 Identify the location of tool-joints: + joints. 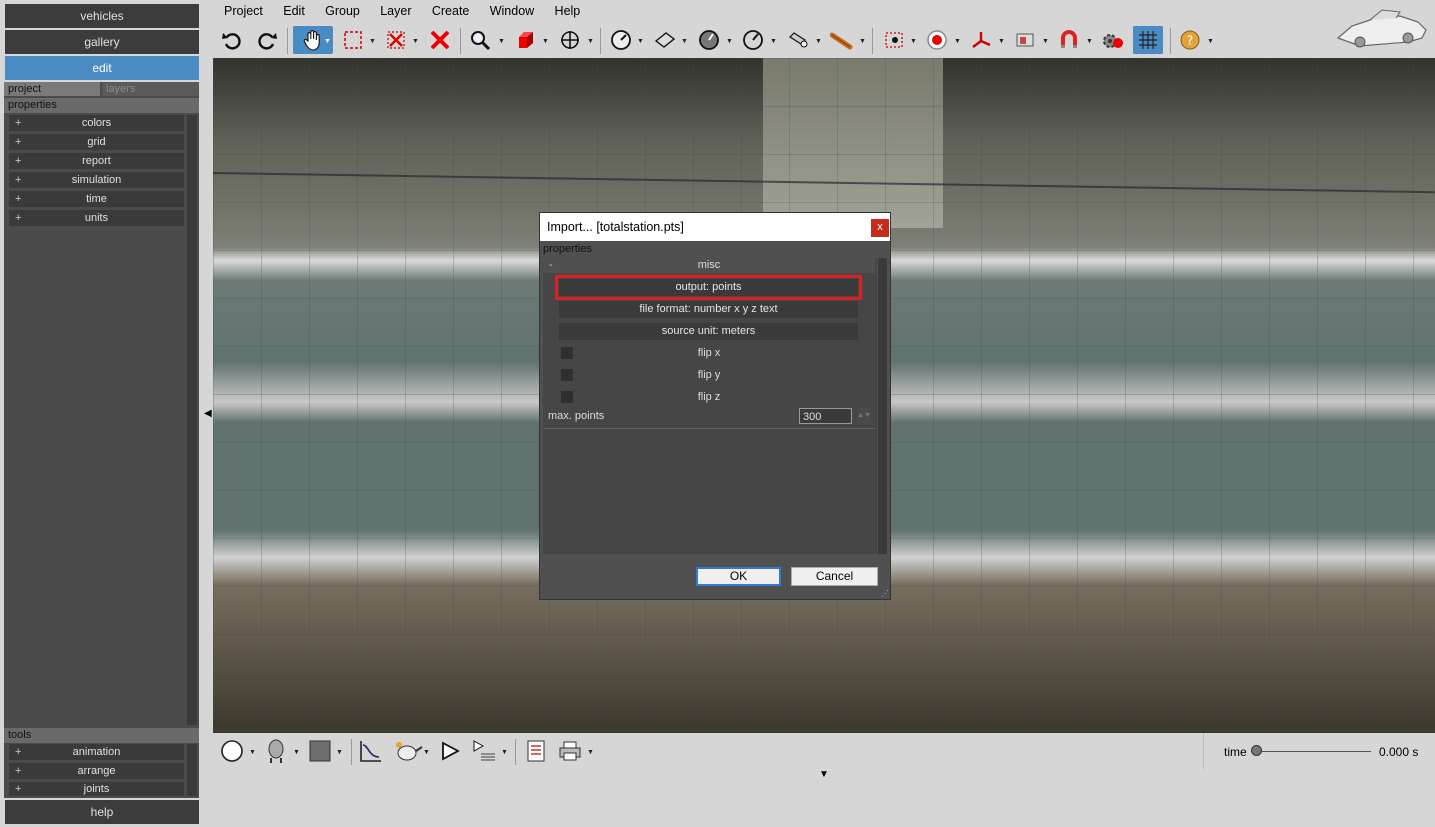
(96, 789).